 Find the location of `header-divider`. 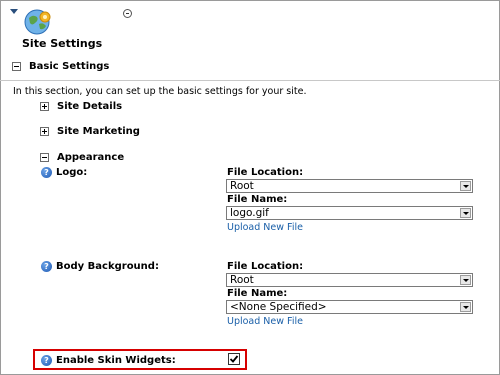

header-divider is located at coordinates (250, 80).